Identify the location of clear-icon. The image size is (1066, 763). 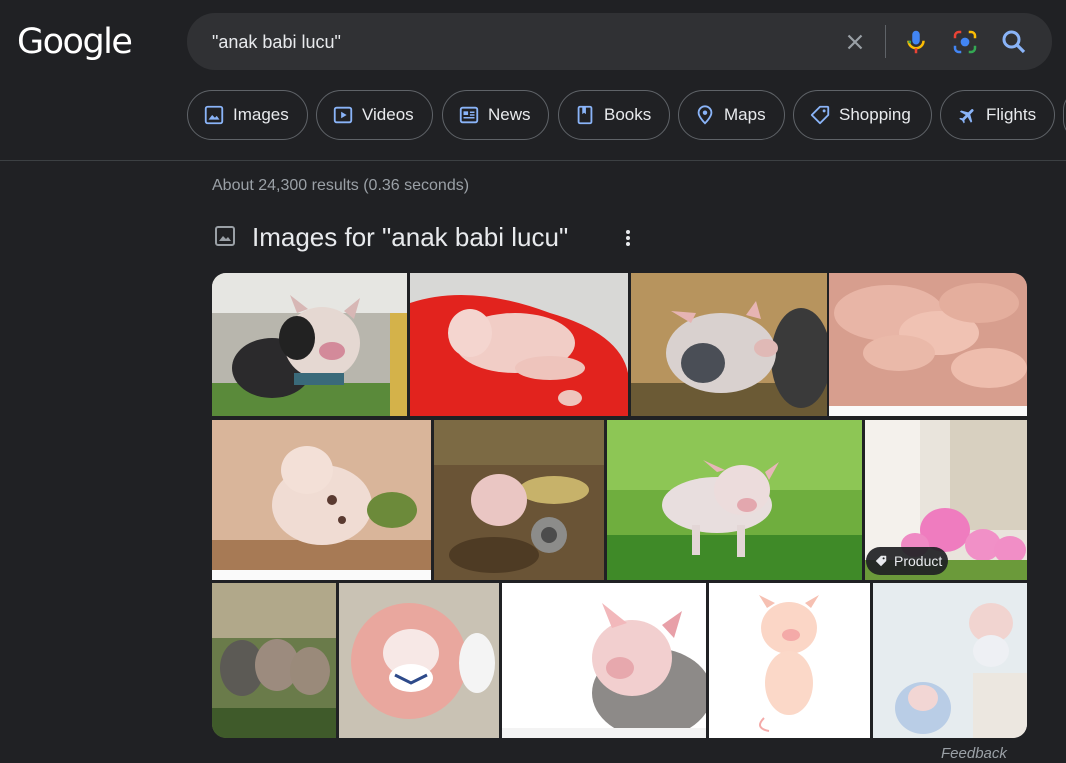
(855, 42).